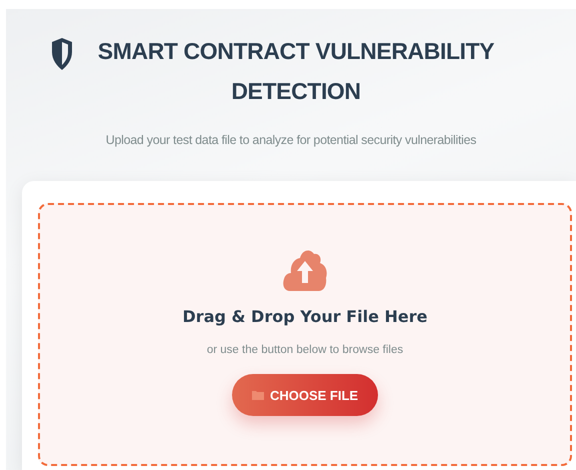  Describe the element at coordinates (296, 71) in the screenshot. I see `page-title: SMART CONTRACT VULNERABILITY DETECTION` at that location.